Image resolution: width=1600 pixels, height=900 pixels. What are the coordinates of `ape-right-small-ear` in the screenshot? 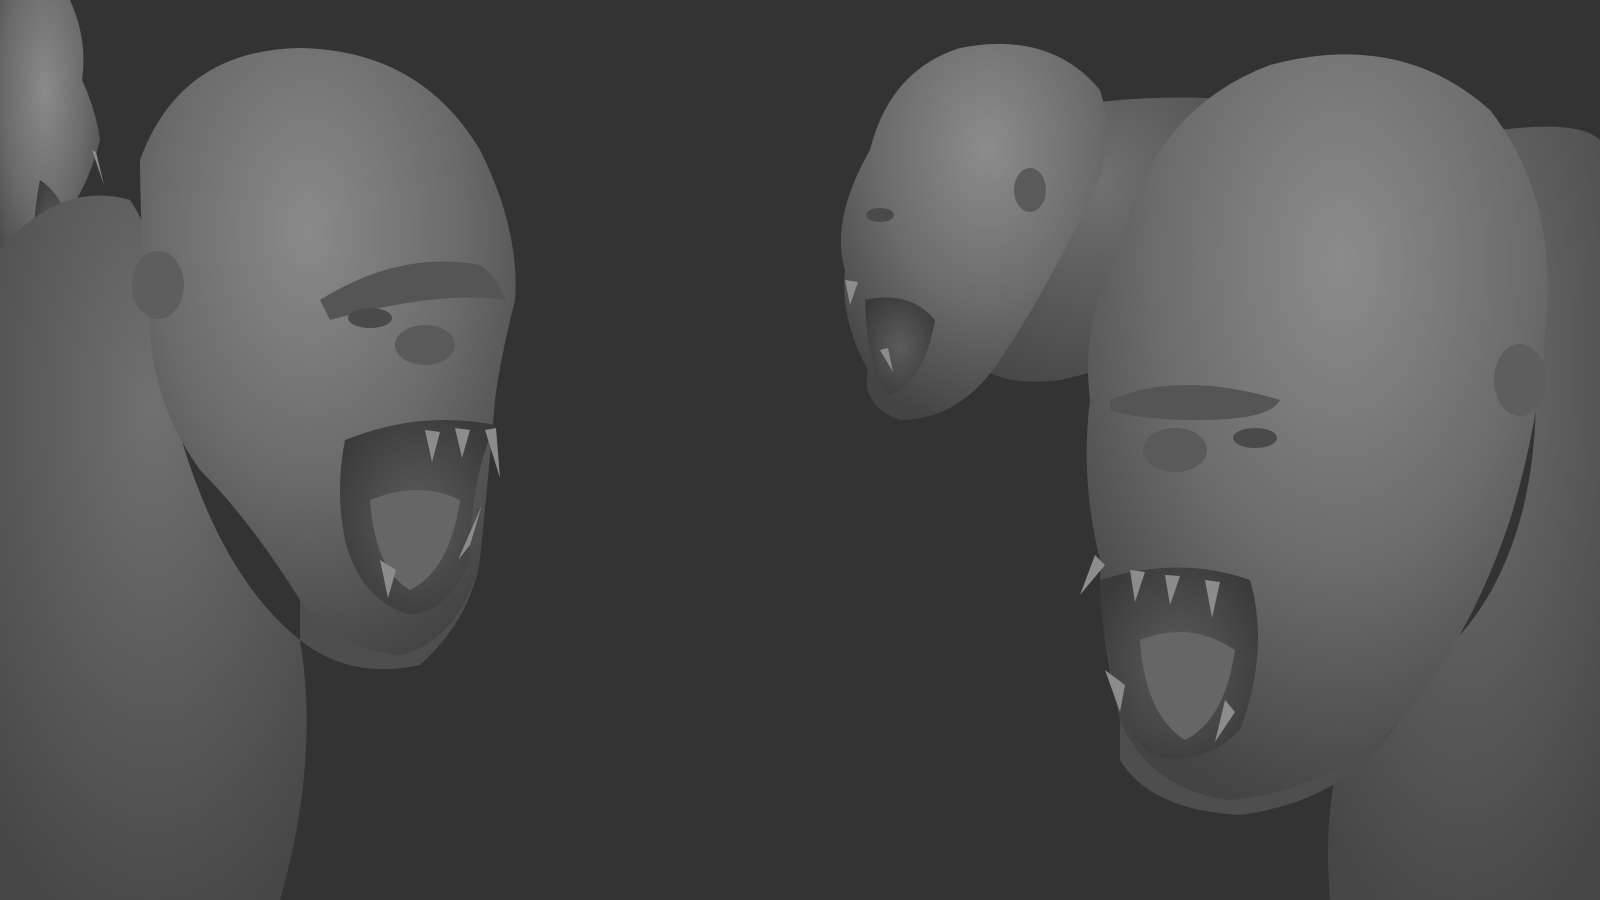 It's located at (1030, 190).